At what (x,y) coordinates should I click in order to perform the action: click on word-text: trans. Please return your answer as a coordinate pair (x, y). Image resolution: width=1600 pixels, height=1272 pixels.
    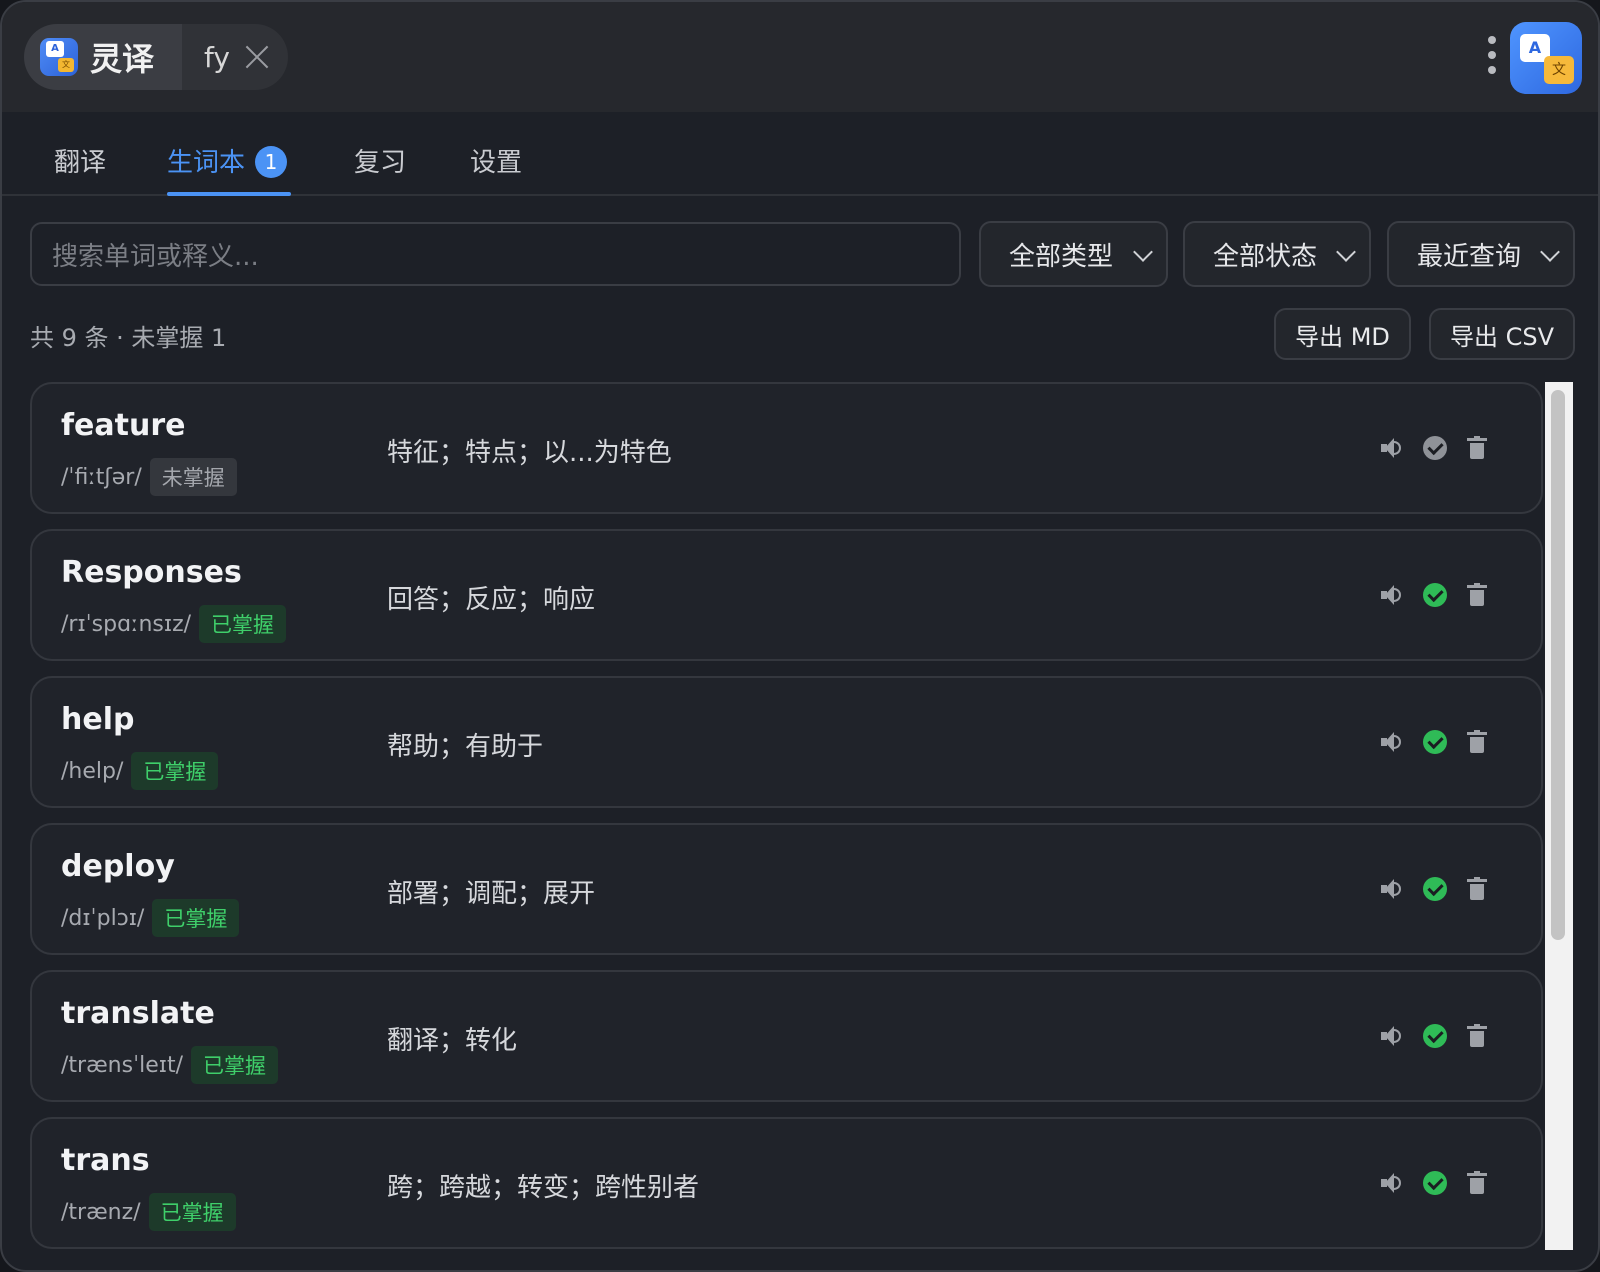
    Looking at the image, I should click on (105, 1160).